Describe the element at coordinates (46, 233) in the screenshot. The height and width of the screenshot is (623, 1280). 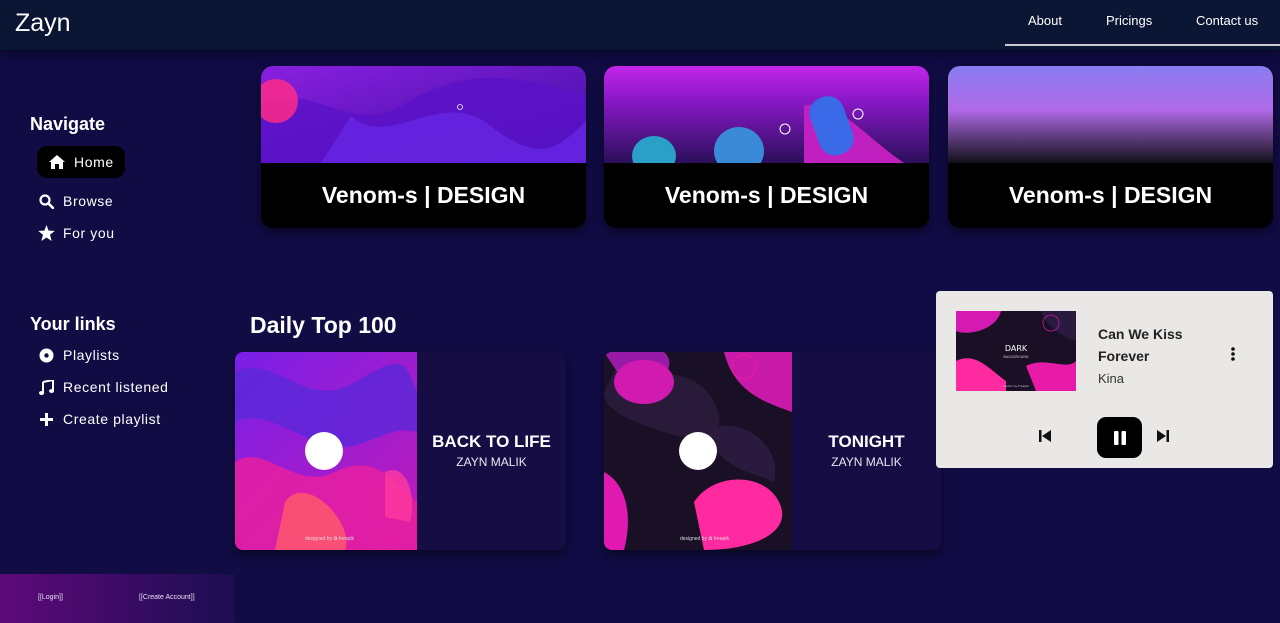
I see `star-icon` at that location.